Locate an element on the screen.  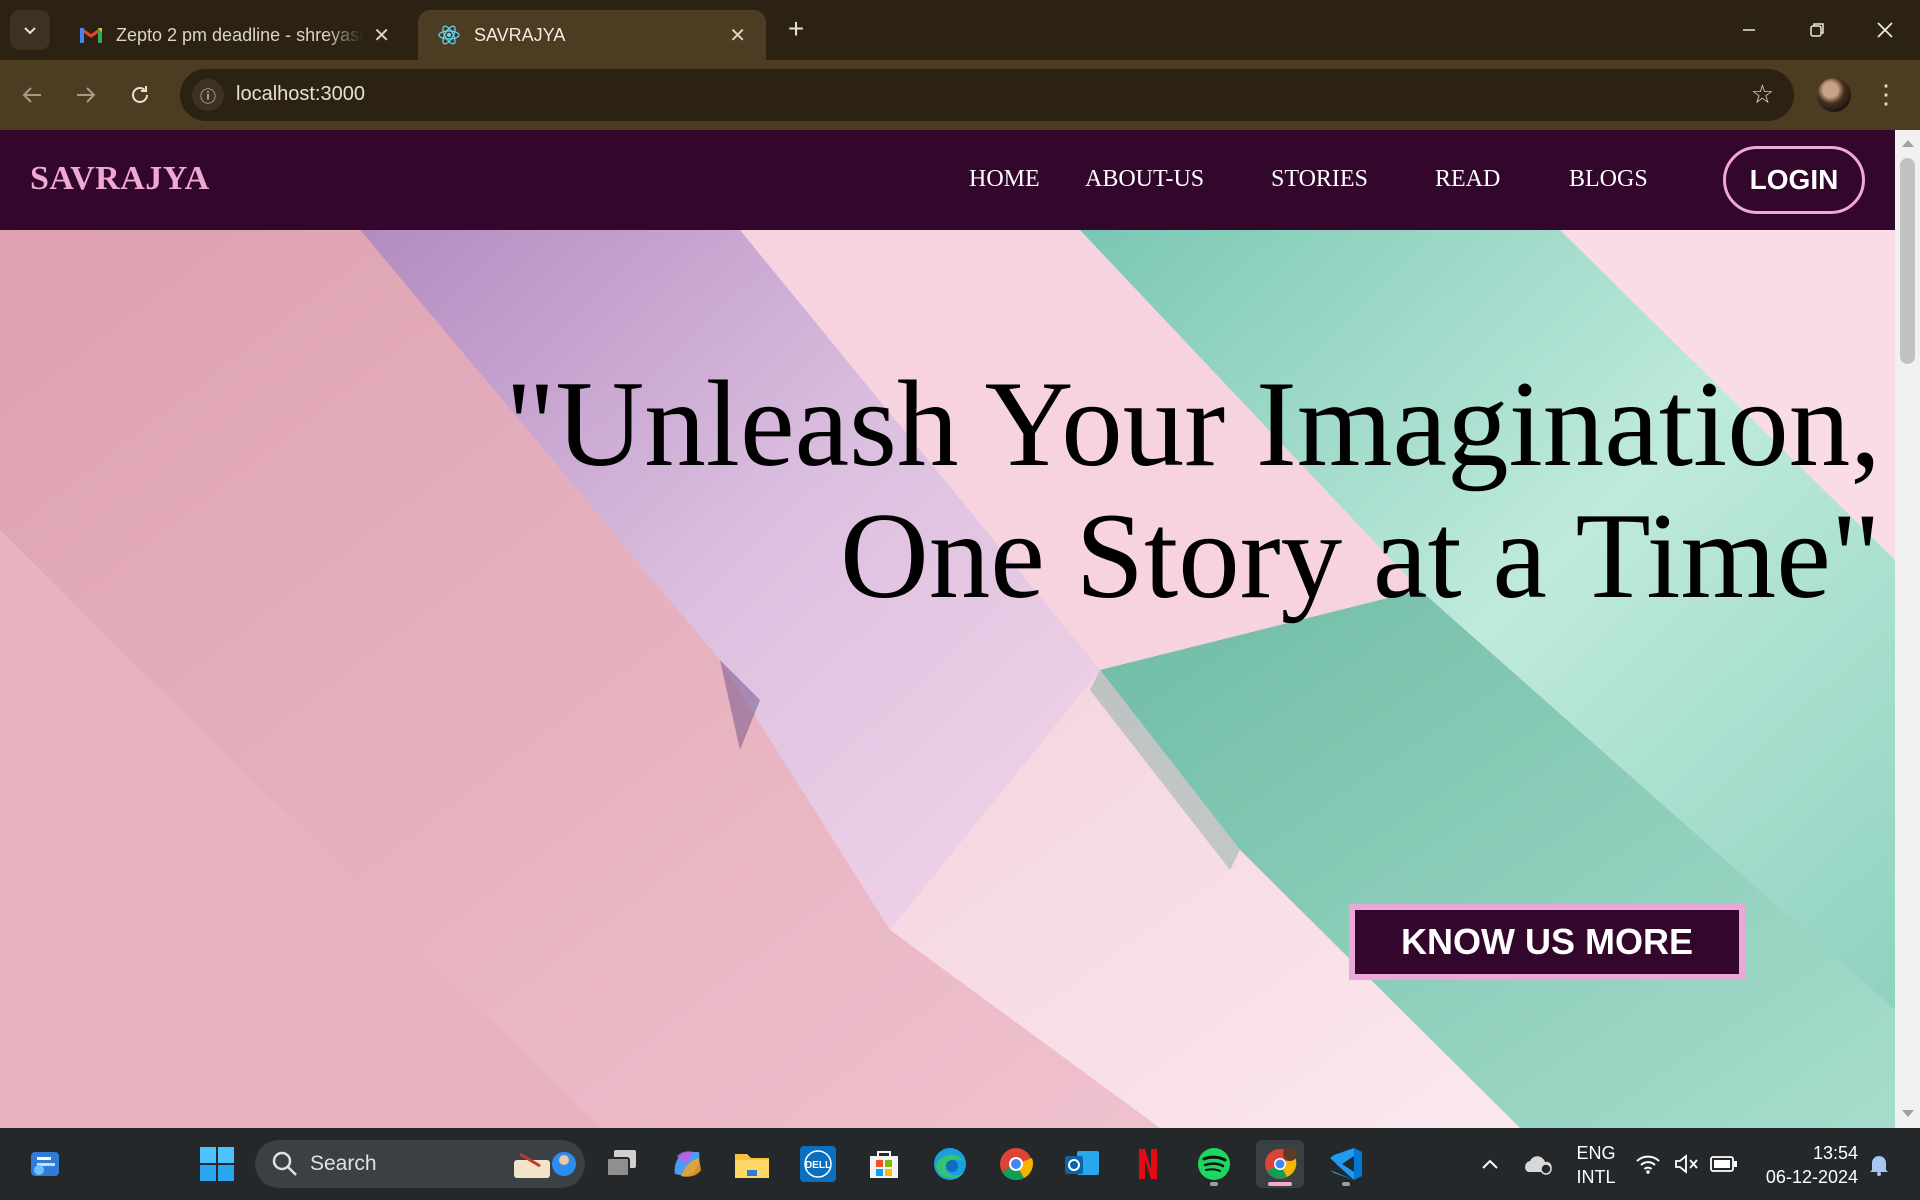
clock: 13:54 06-12-2024 is located at coordinates (1805, 1165).